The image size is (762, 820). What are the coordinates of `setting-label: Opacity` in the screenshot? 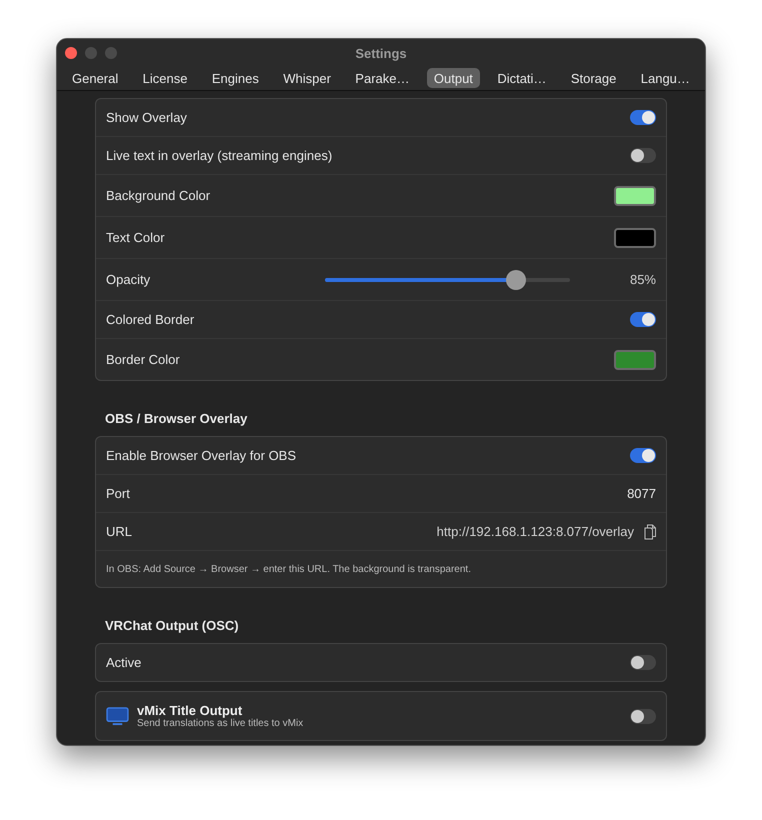 It's located at (128, 279).